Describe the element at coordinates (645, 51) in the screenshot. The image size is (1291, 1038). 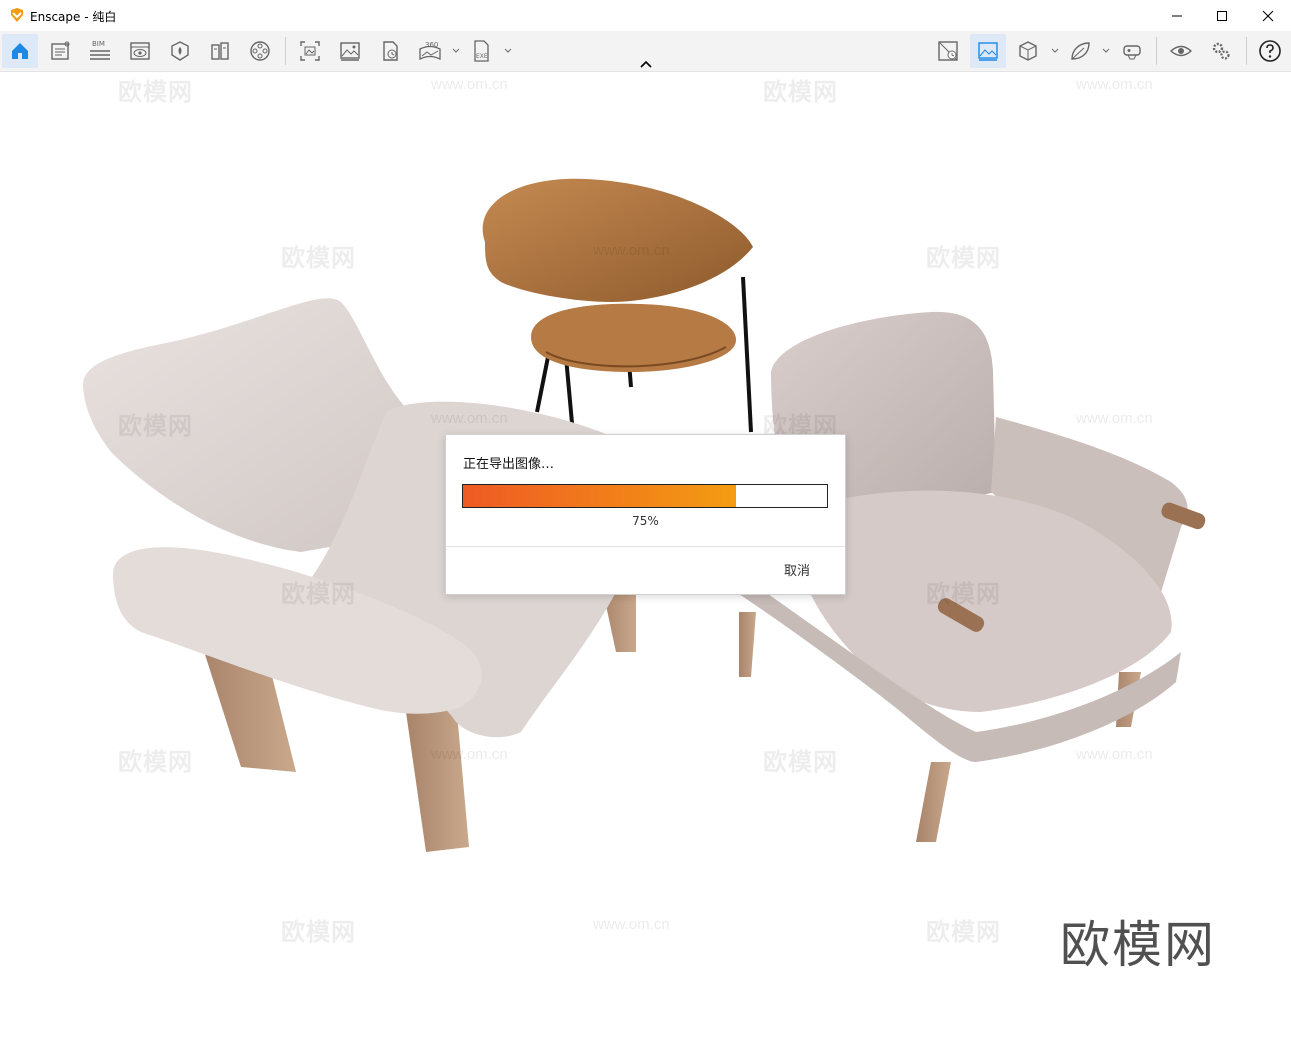
I see `toolbar: BIM 360 EXE` at that location.